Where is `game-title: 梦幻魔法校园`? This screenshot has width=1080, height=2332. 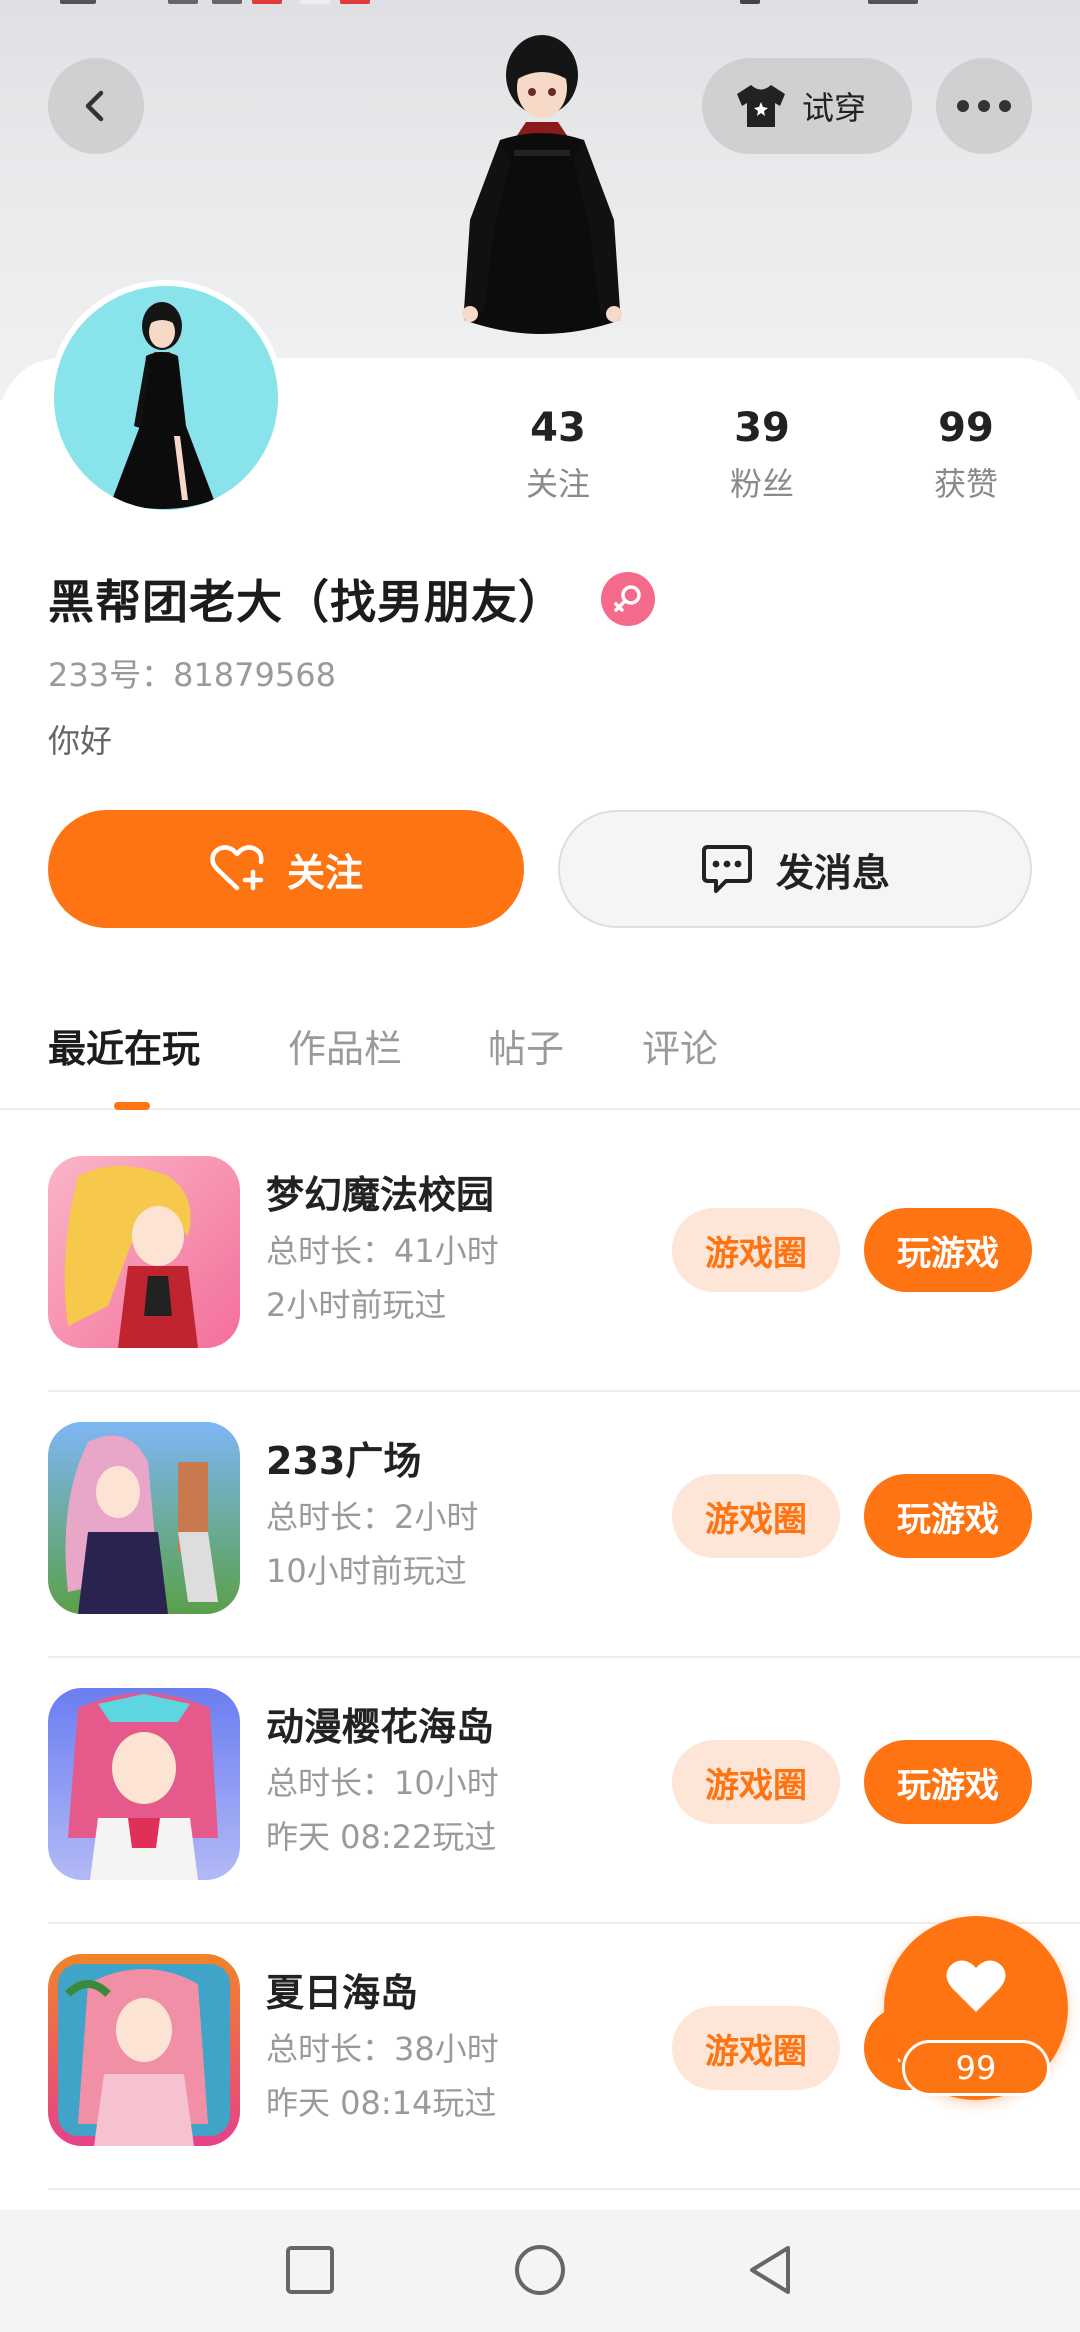 game-title: 梦幻魔法校园 is located at coordinates (380, 1195).